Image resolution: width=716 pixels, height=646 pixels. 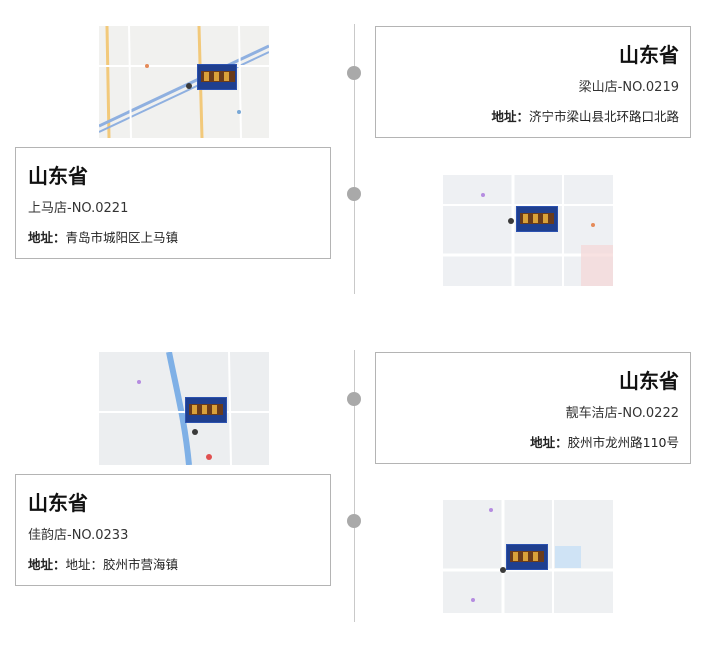 I want to click on map-thumbnail-liangchejie, so click(x=528, y=556).